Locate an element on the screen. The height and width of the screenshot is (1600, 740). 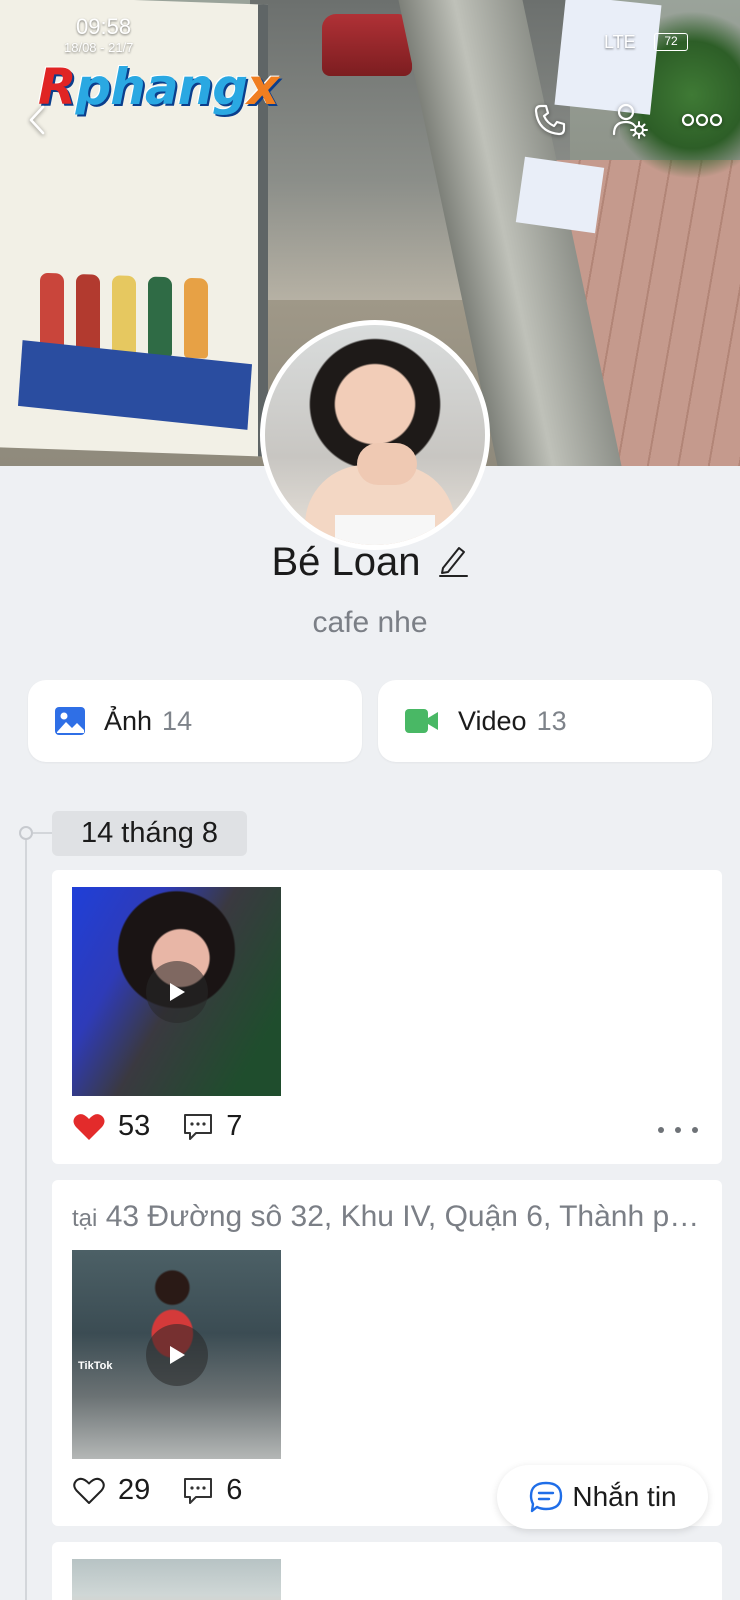
timeline-dot is located at coordinates (26, 833).